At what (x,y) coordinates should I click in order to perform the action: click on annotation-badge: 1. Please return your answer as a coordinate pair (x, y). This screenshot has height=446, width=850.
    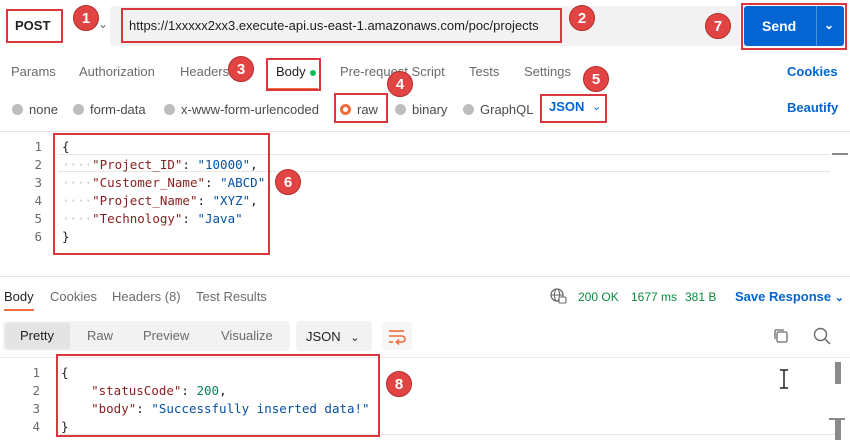
    Looking at the image, I should click on (86, 18).